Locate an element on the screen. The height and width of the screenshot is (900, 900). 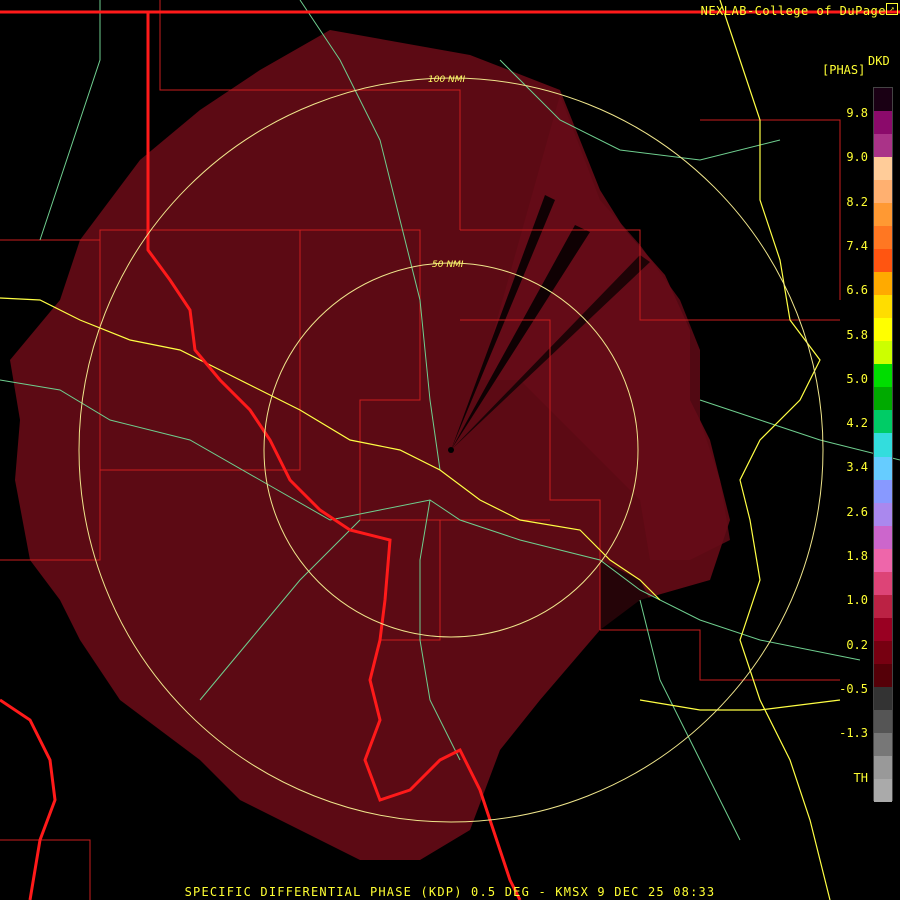
legend-product-label: DKD is located at coordinates (879, 61).